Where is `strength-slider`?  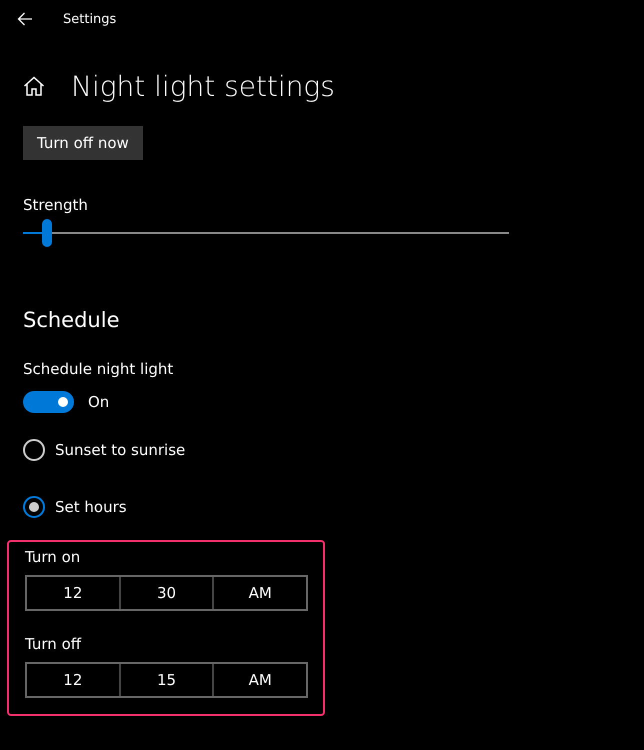 strength-slider is located at coordinates (266, 233).